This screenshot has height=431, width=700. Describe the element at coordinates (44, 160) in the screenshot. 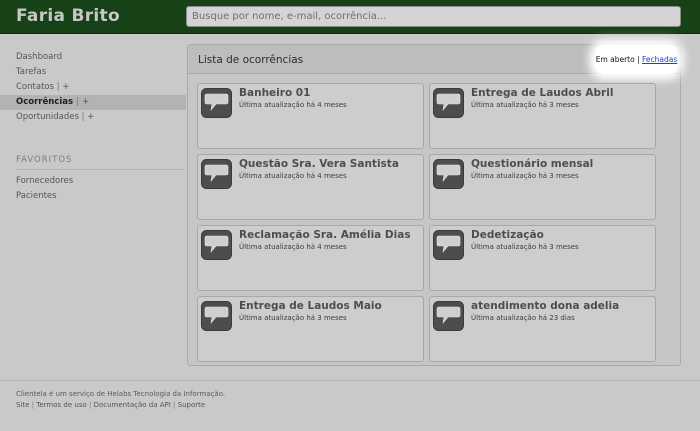

I see `favorites-heading: FAVORITOS` at that location.